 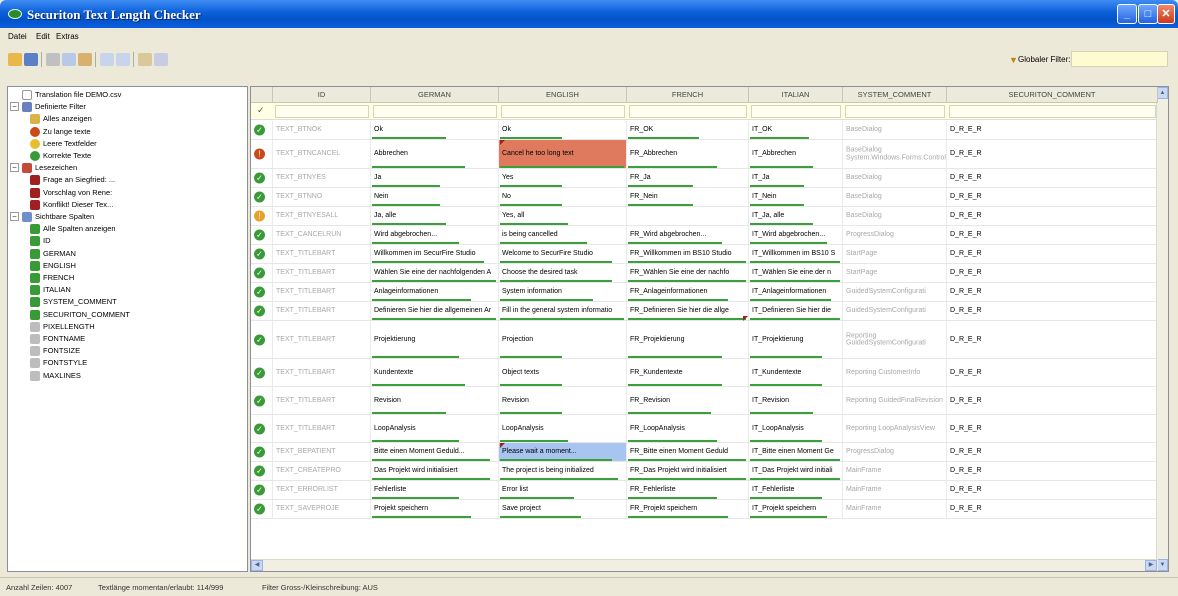 I want to click on id-cell: TEXT_BTNCANCEL, so click(x=322, y=154).